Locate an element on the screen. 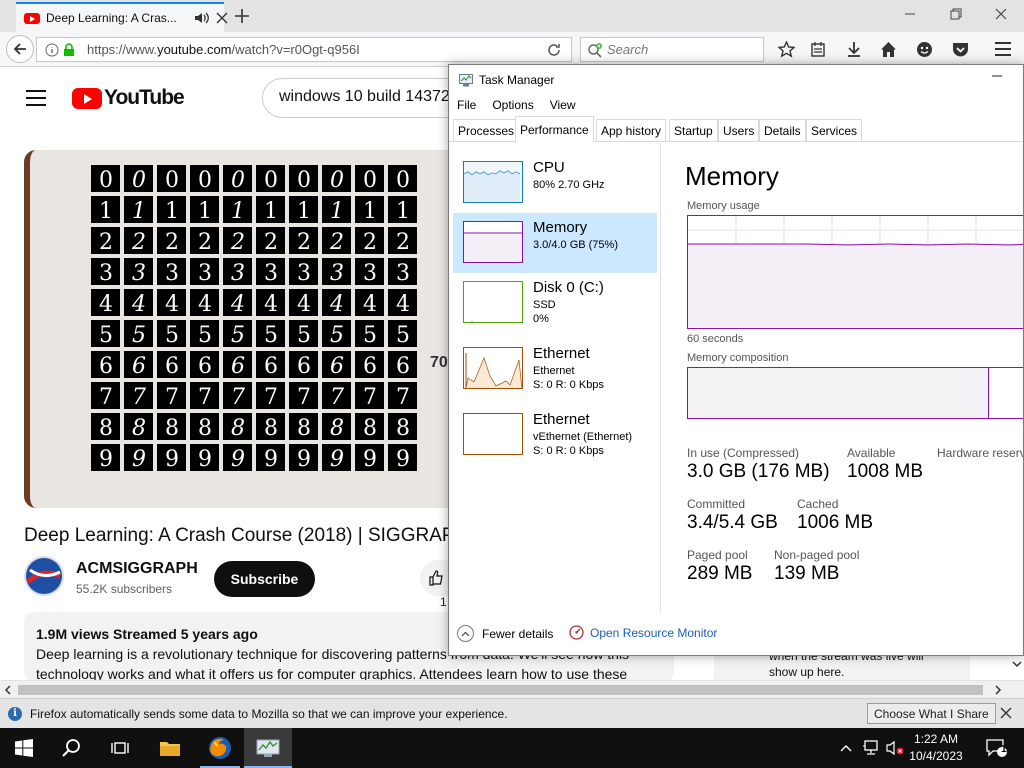 Image resolution: width=1024 pixels, height=768 pixels. notification-count-badge: 1 is located at coordinates (1004, 749).